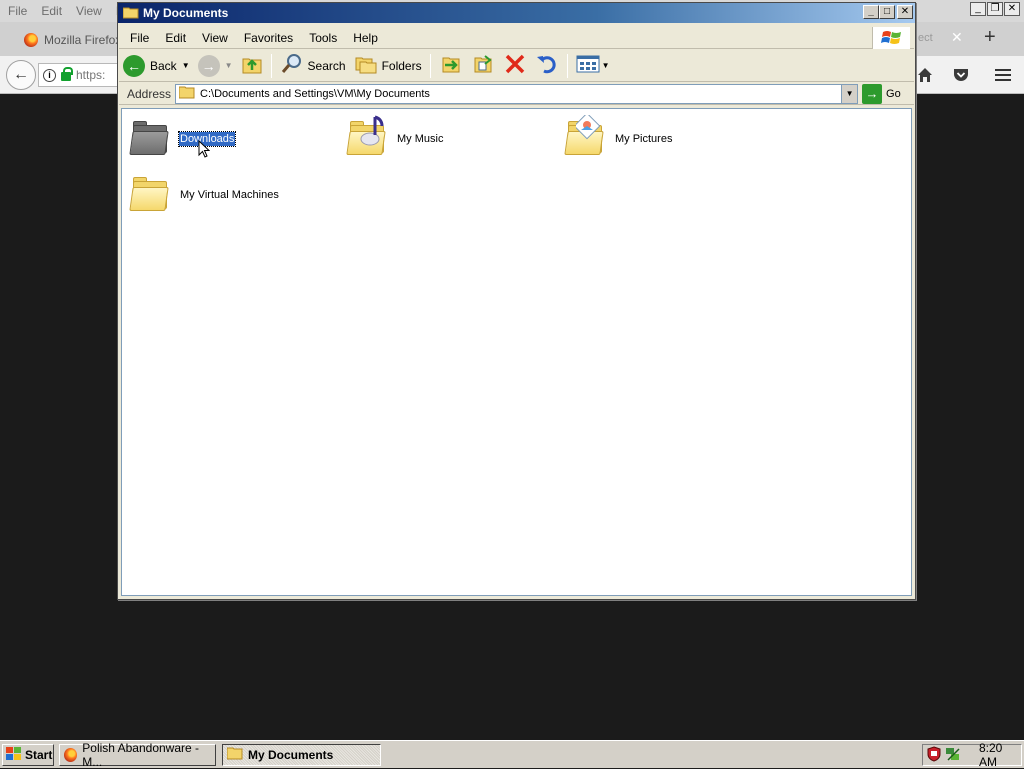  I want to click on maximize-button: □, so click(887, 12).